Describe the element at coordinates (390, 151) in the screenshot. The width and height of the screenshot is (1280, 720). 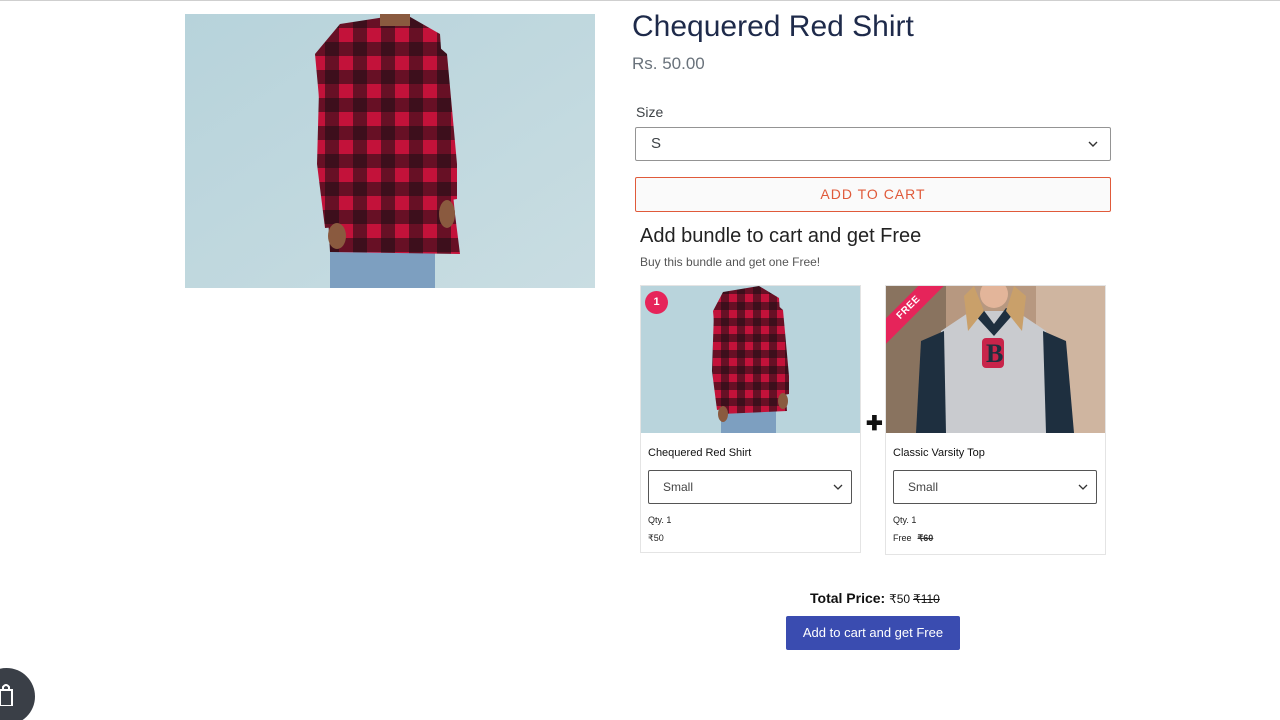
I see `product-image` at that location.